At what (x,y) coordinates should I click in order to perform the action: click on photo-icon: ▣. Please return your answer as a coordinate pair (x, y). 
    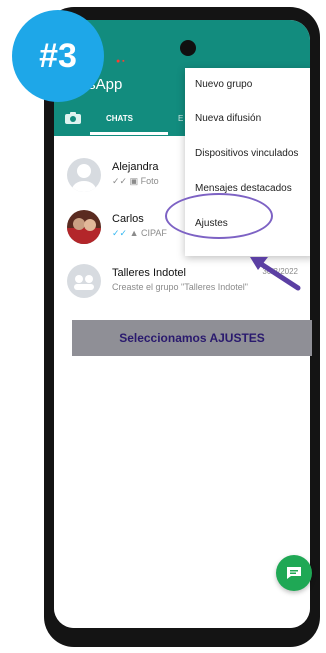
    Looking at the image, I should click on (134, 181).